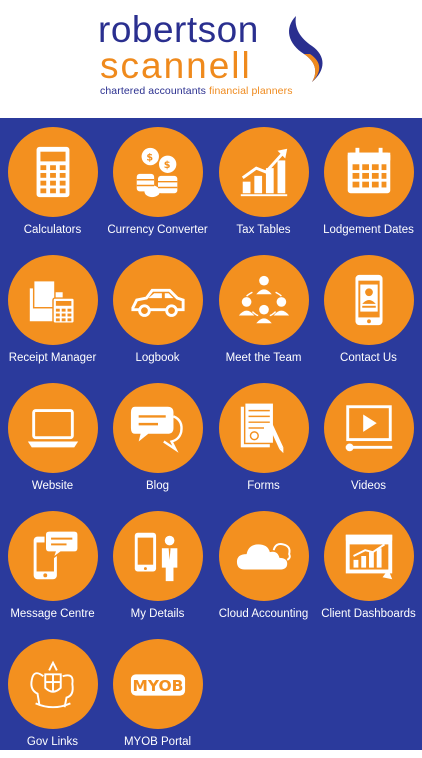 This screenshot has height=758, width=422. Describe the element at coordinates (52, 358) in the screenshot. I see `tile-label: Receipt Manager` at that location.